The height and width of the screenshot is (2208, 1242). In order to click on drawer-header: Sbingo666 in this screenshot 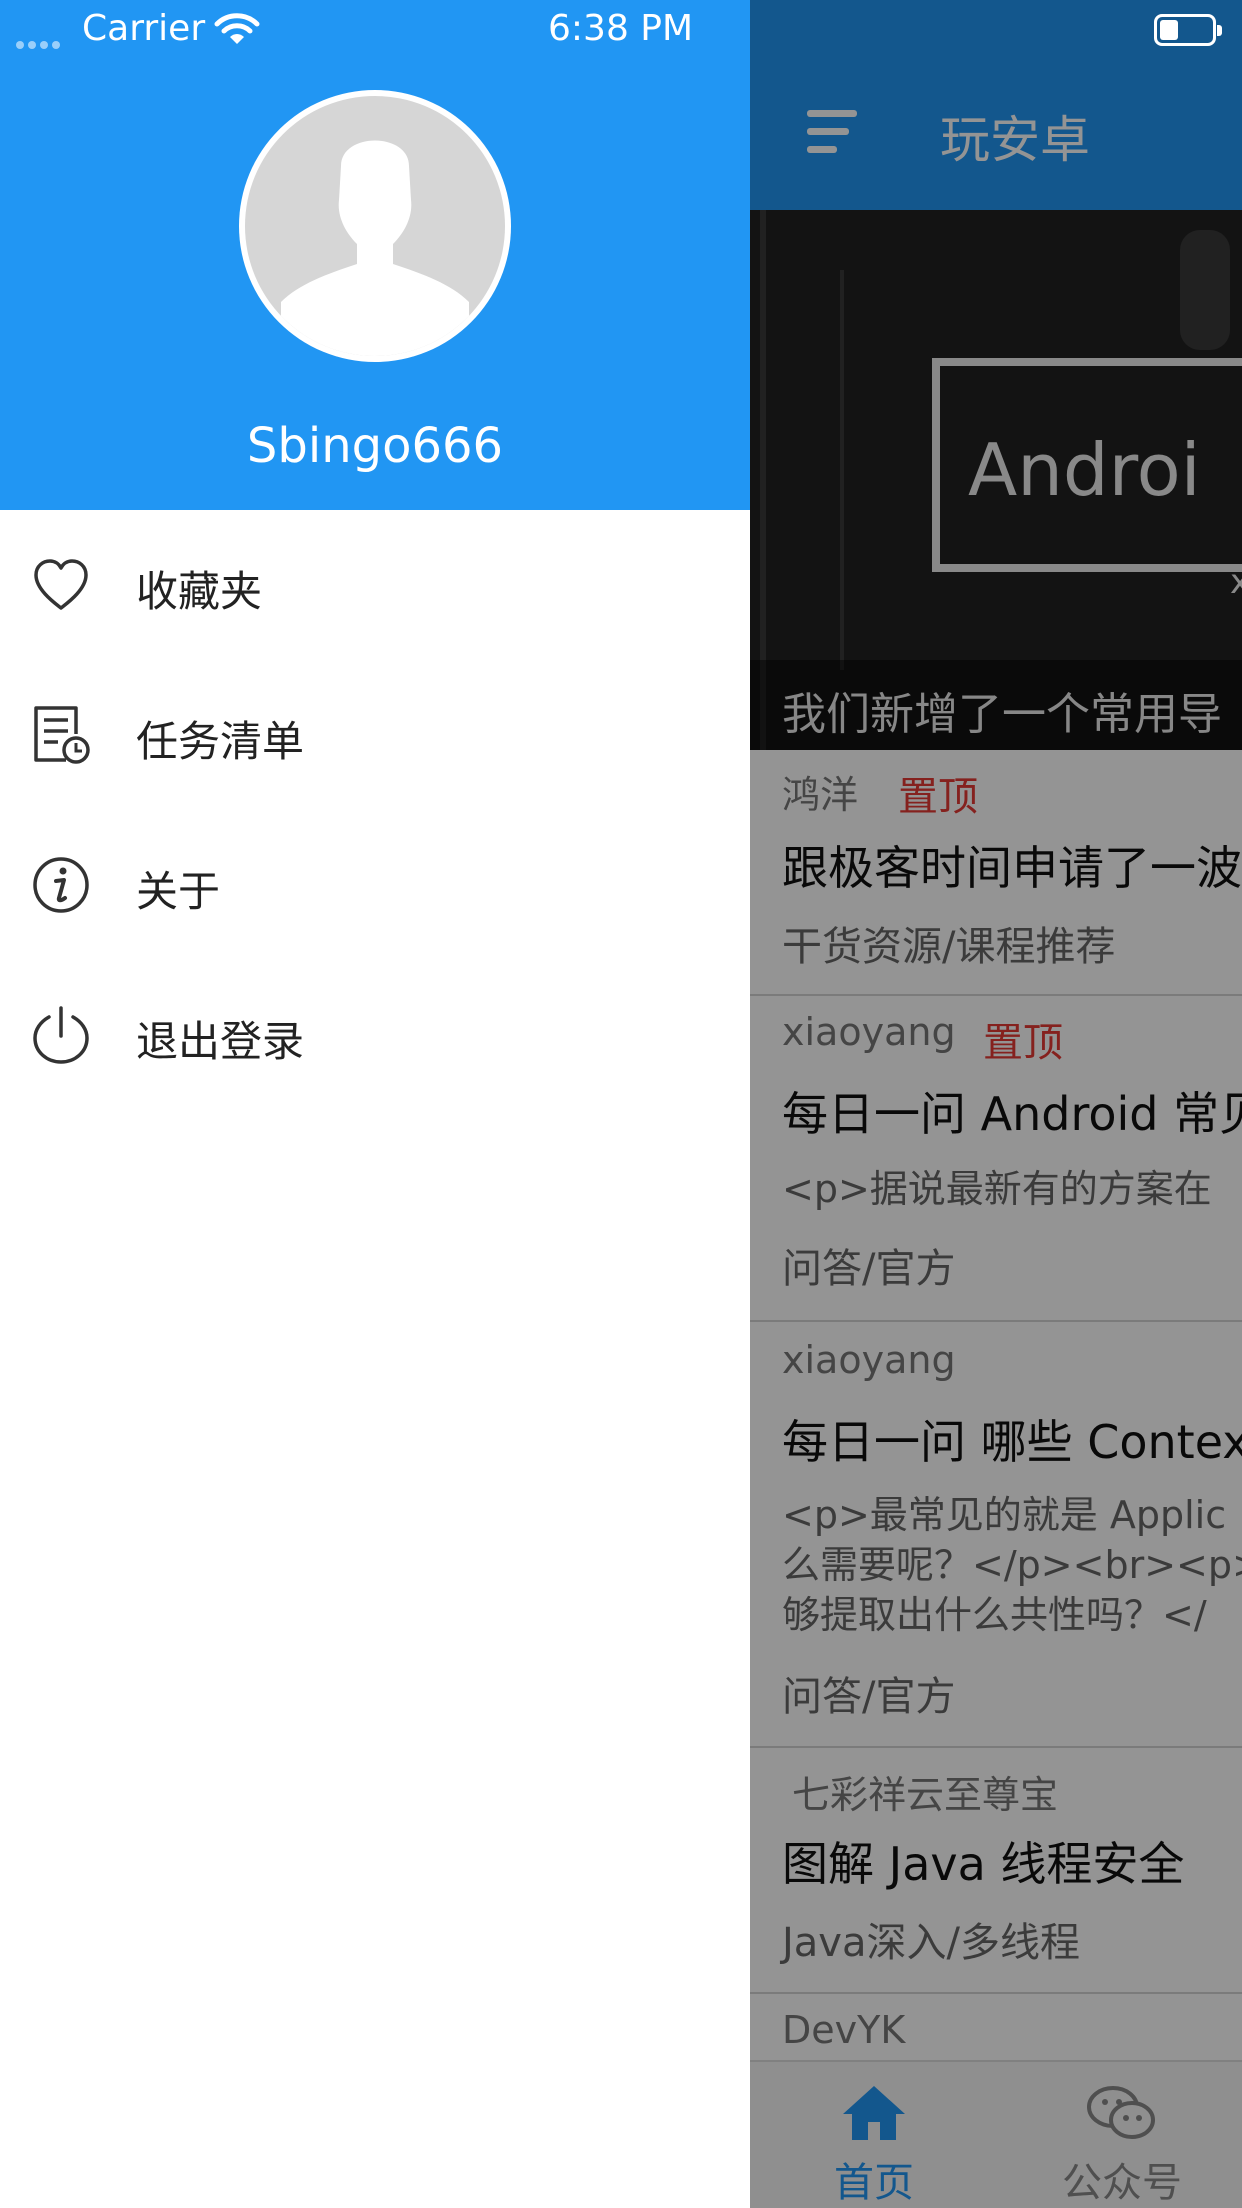, I will do `click(375, 255)`.